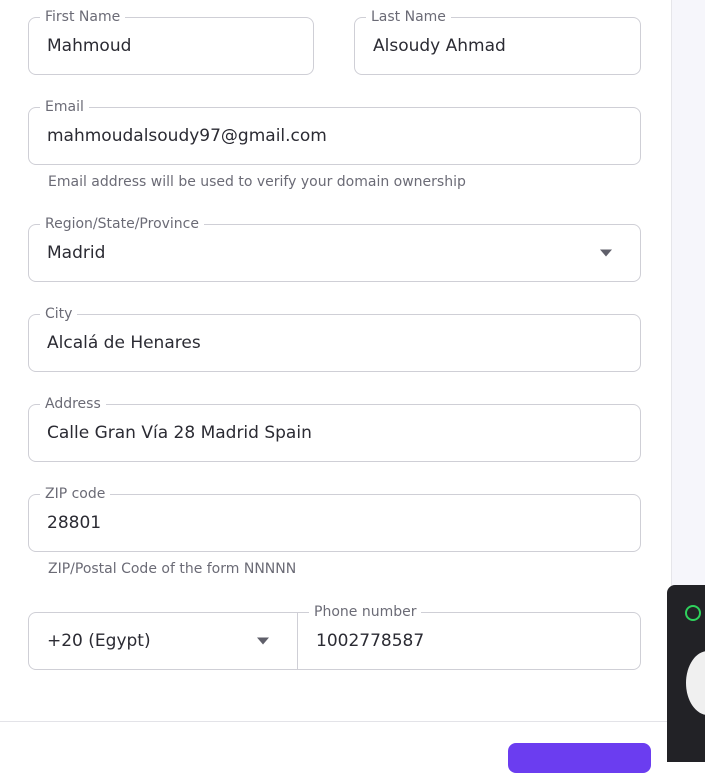  What do you see at coordinates (171, 42) in the screenshot?
I see `first-name-field: First Name Mahmoud` at bounding box center [171, 42].